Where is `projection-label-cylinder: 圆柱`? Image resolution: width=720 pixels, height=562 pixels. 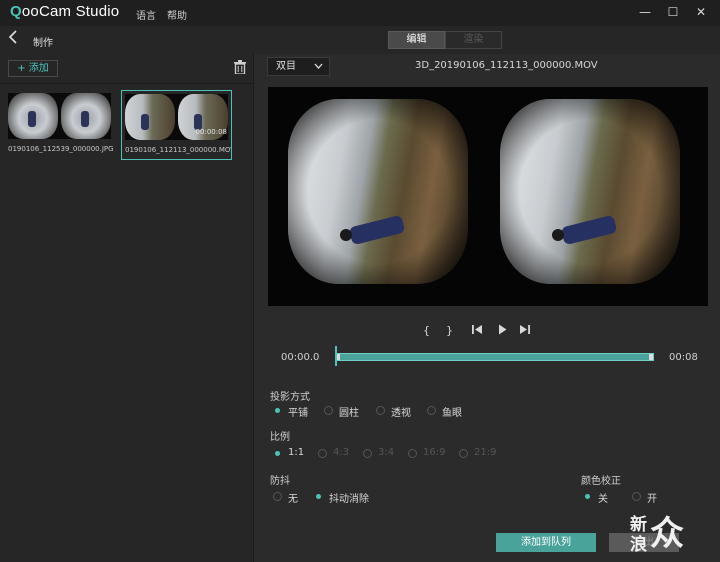
projection-label-cylinder: 圆柱 is located at coordinates (349, 413).